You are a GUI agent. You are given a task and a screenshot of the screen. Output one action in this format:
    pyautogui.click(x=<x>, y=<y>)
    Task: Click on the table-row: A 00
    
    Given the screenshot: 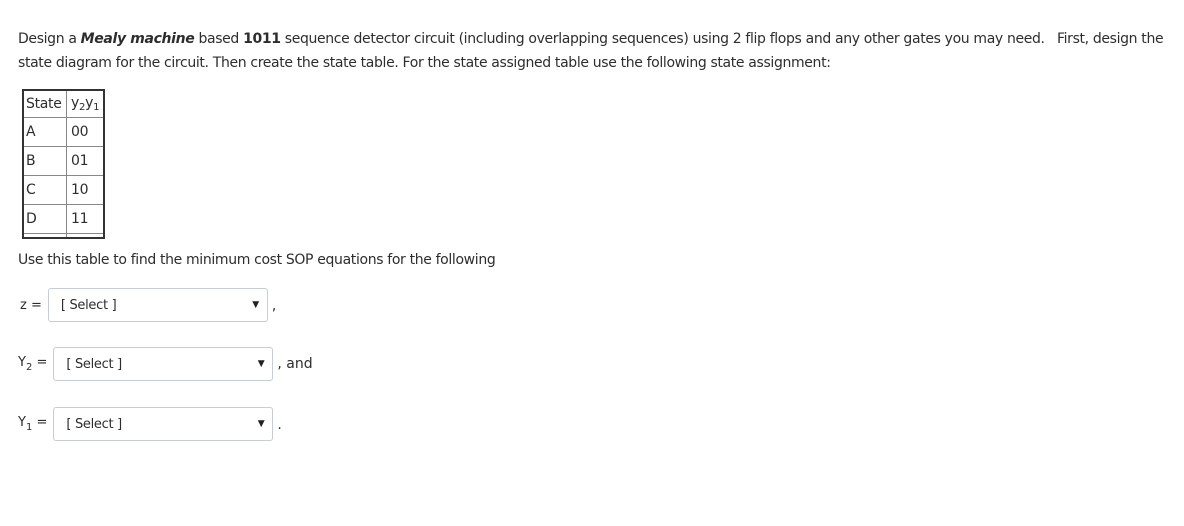 What is the action you would take?
    pyautogui.click(x=63, y=132)
    